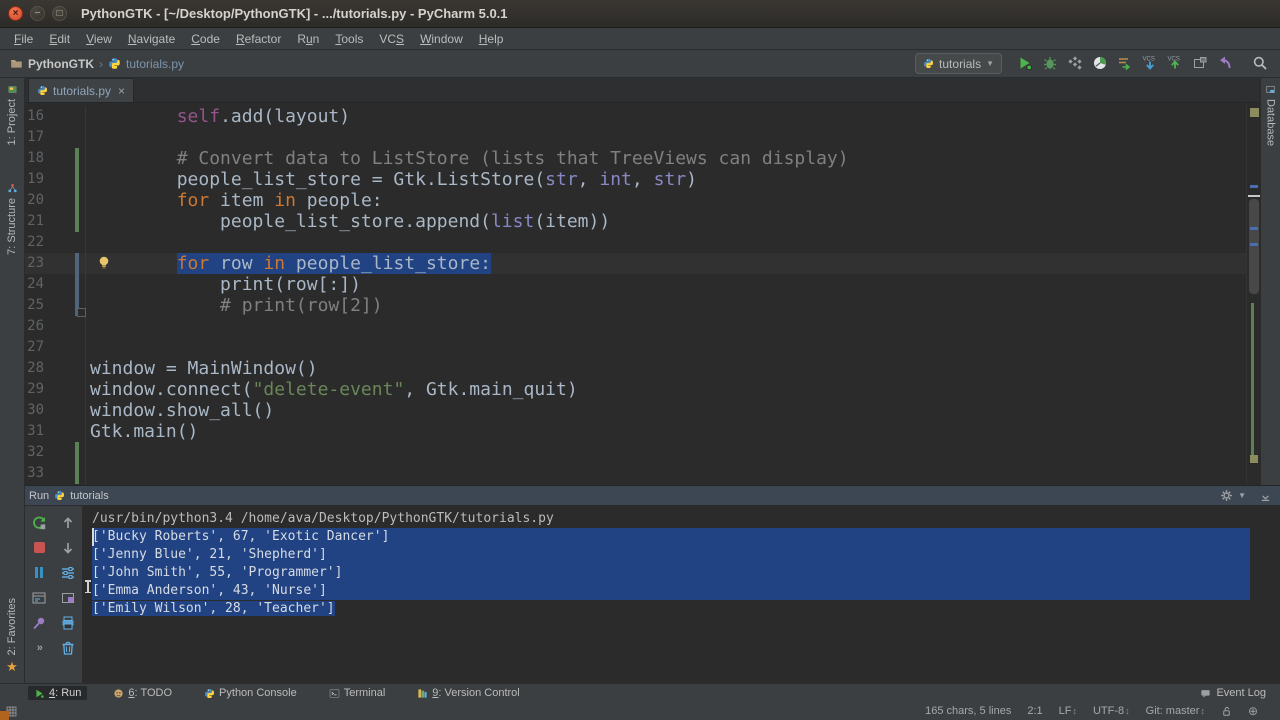 The width and height of the screenshot is (1280, 720). Describe the element at coordinates (155, 64) in the screenshot. I see `breadcrumb-file: tutorials.py` at that location.